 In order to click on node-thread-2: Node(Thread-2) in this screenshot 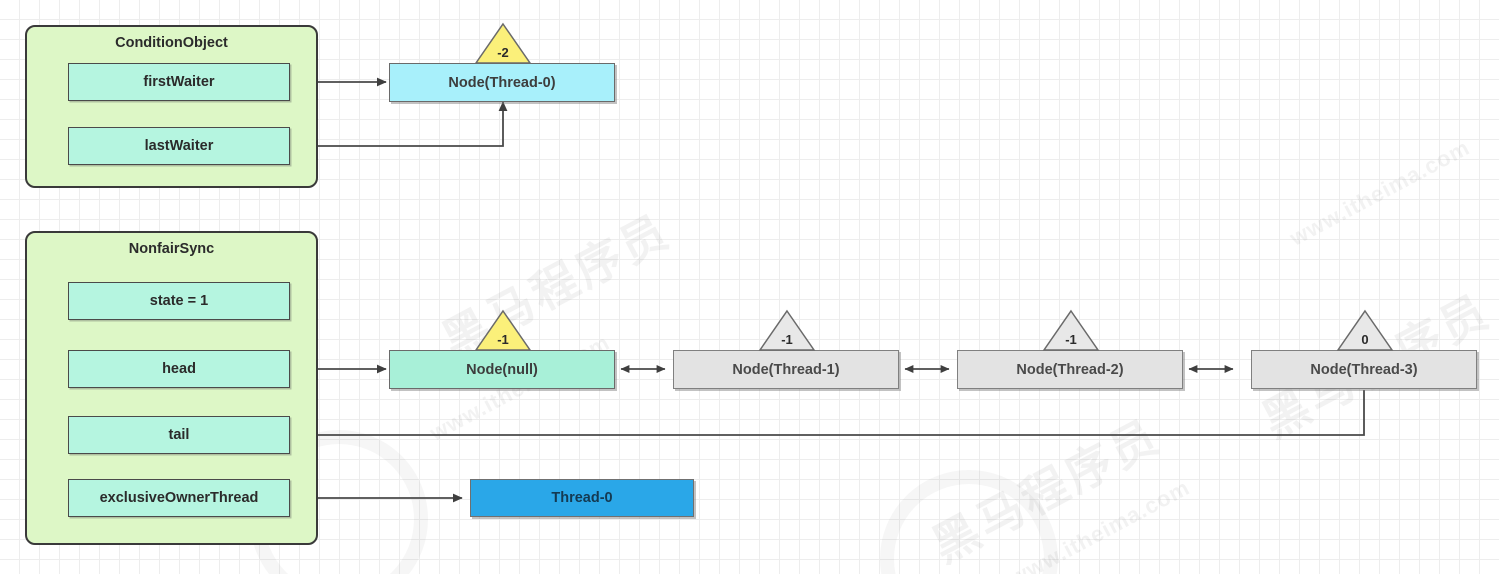, I will do `click(1070, 369)`.